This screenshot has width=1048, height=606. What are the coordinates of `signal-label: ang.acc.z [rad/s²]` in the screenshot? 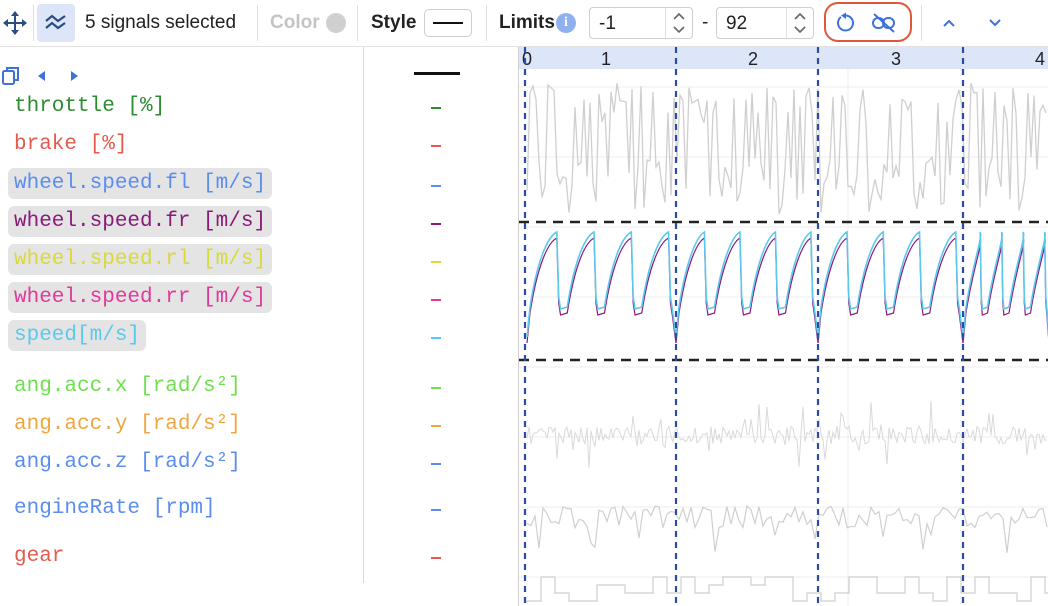 It's located at (127, 462).